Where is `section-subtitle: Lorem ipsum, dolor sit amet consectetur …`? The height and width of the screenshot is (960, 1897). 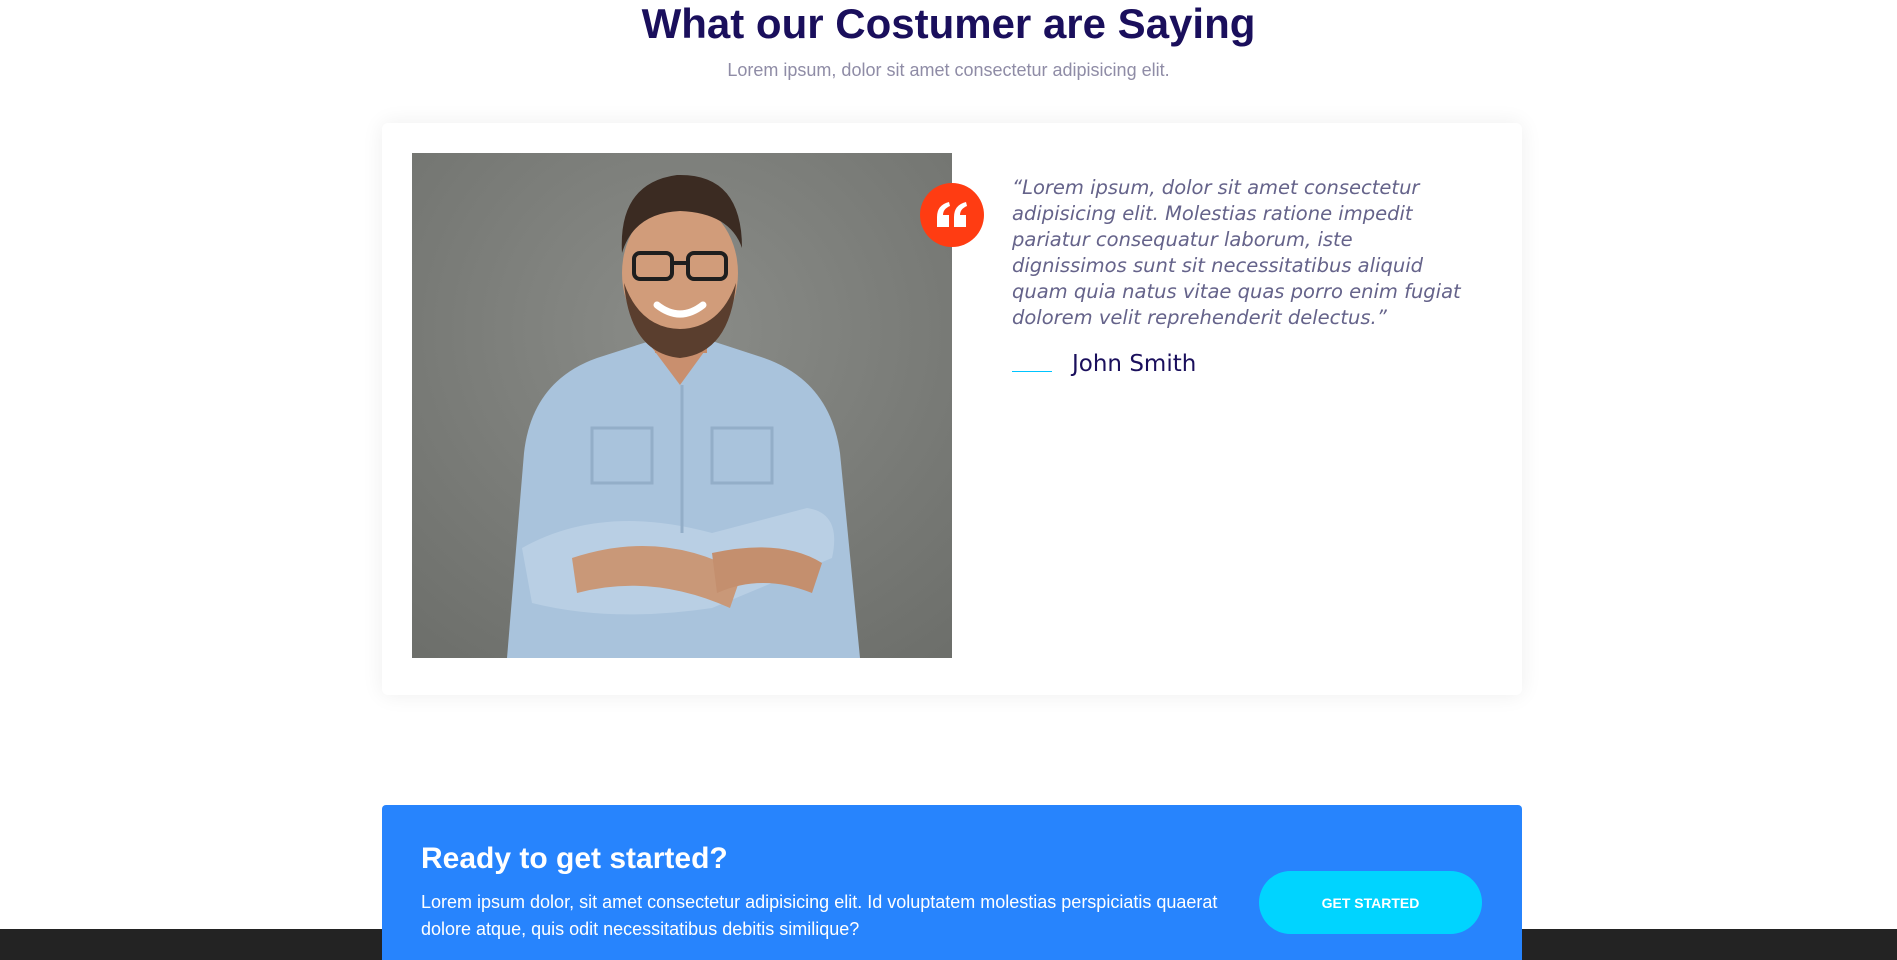 section-subtitle: Lorem ipsum, dolor sit amet consectetur … is located at coordinates (948, 70).